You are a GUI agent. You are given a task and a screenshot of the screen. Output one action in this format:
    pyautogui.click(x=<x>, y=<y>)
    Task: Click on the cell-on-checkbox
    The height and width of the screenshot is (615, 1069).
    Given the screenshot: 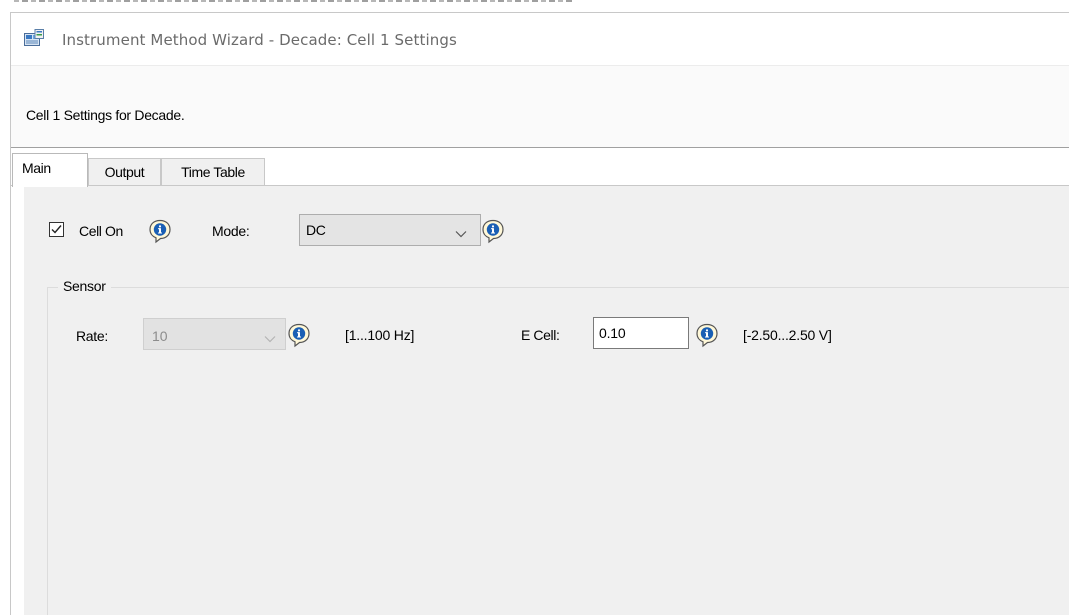 What is the action you would take?
    pyautogui.click(x=56, y=229)
    